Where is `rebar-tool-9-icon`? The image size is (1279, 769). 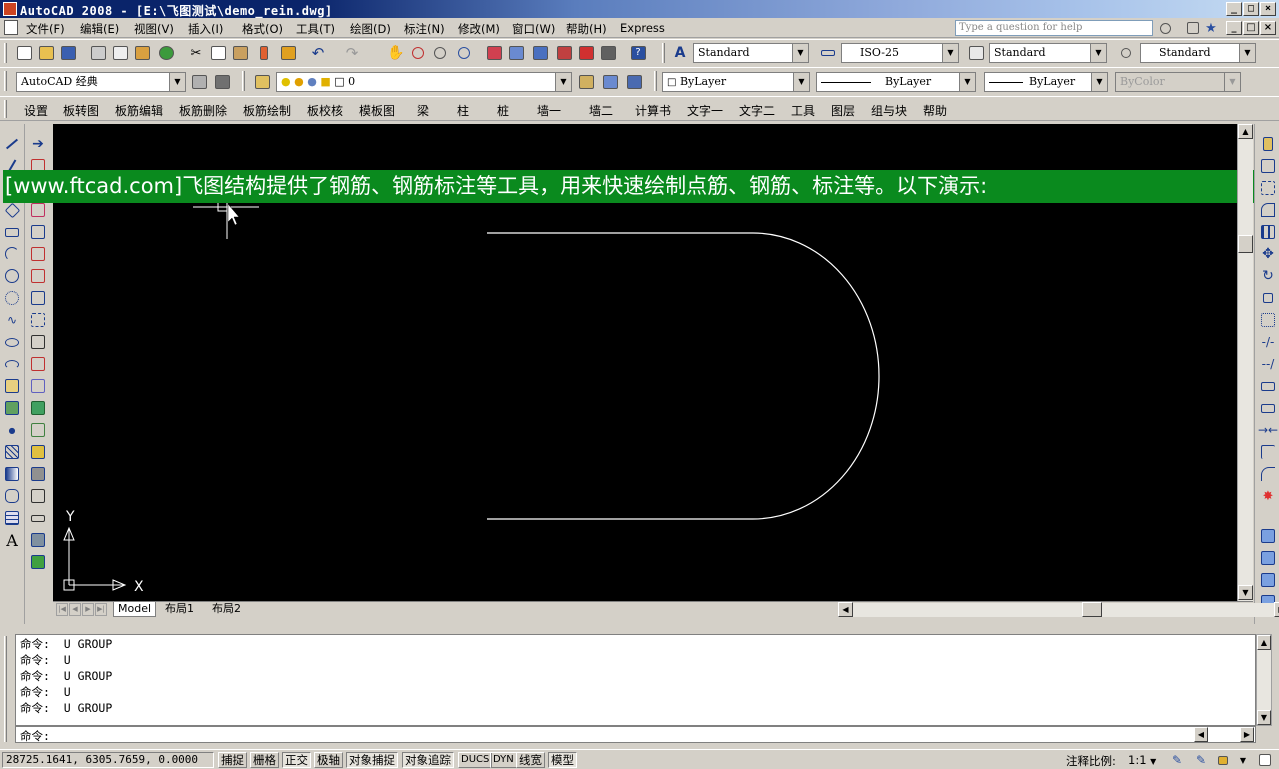 rebar-tool-9-icon is located at coordinates (38, 342).